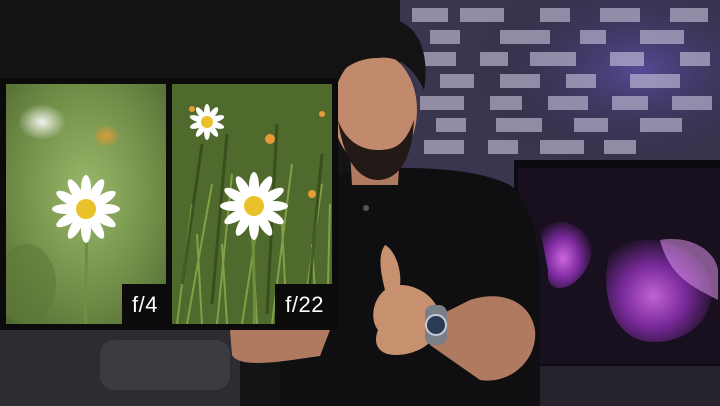  I want to click on television, so click(617, 265).